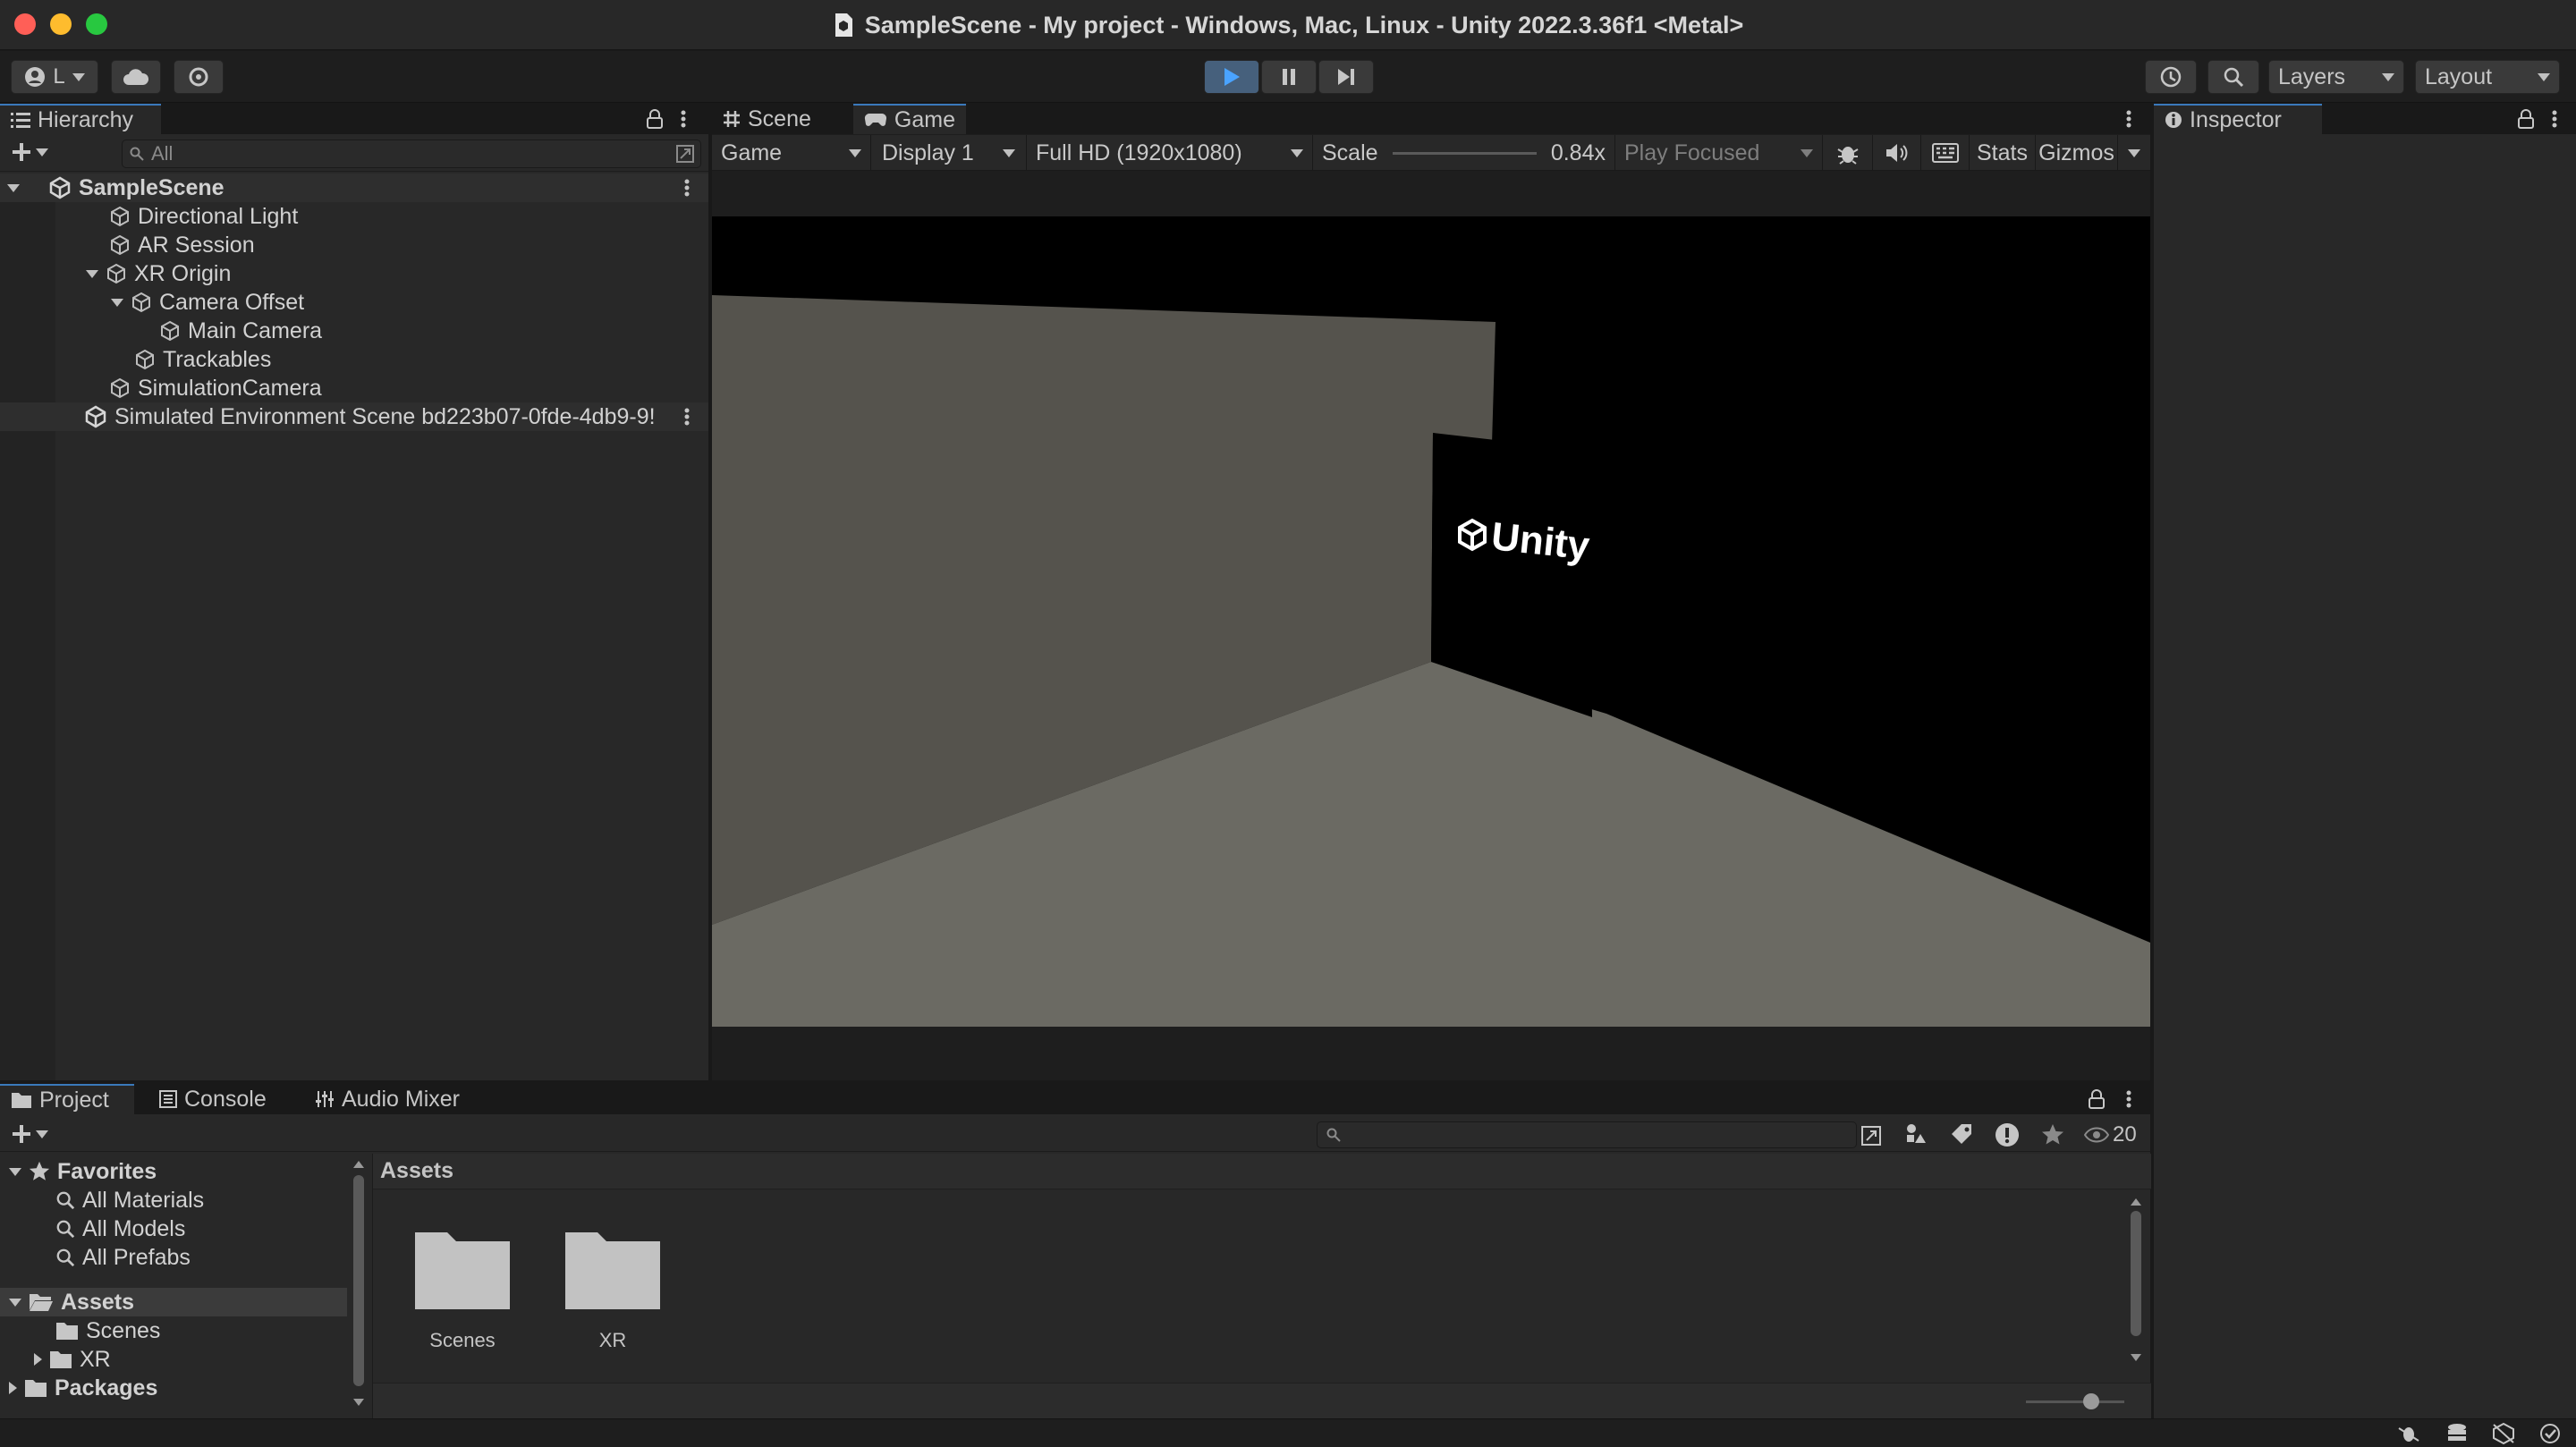 Image resolution: width=2576 pixels, height=1447 pixels. Describe the element at coordinates (120, 1228) in the screenshot. I see `tree-item-all-models: All Models` at that location.